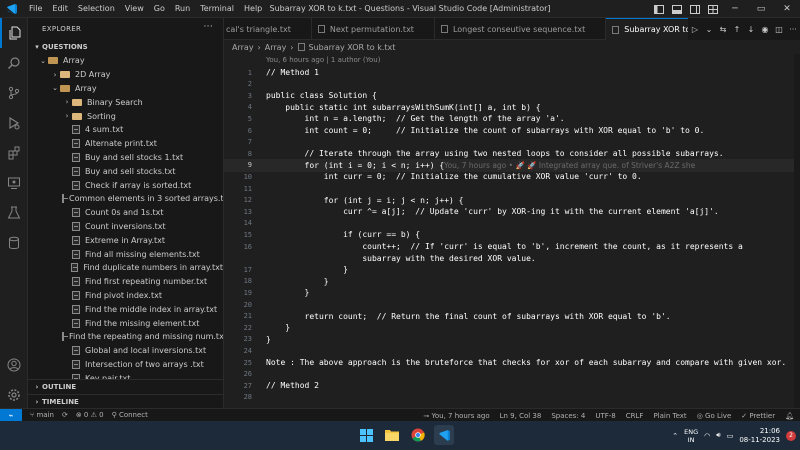  Describe the element at coordinates (125, 365) in the screenshot. I see `tree-file: Intersection of two arrays .txt` at that location.